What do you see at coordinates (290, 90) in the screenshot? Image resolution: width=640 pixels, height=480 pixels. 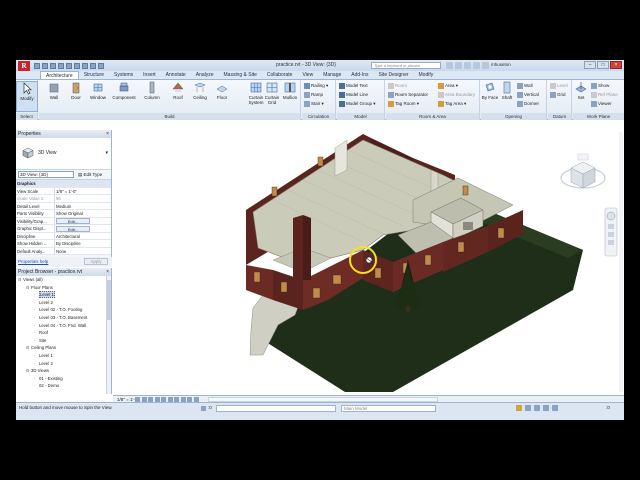 I see `mullion-button: Mullion` at bounding box center [290, 90].